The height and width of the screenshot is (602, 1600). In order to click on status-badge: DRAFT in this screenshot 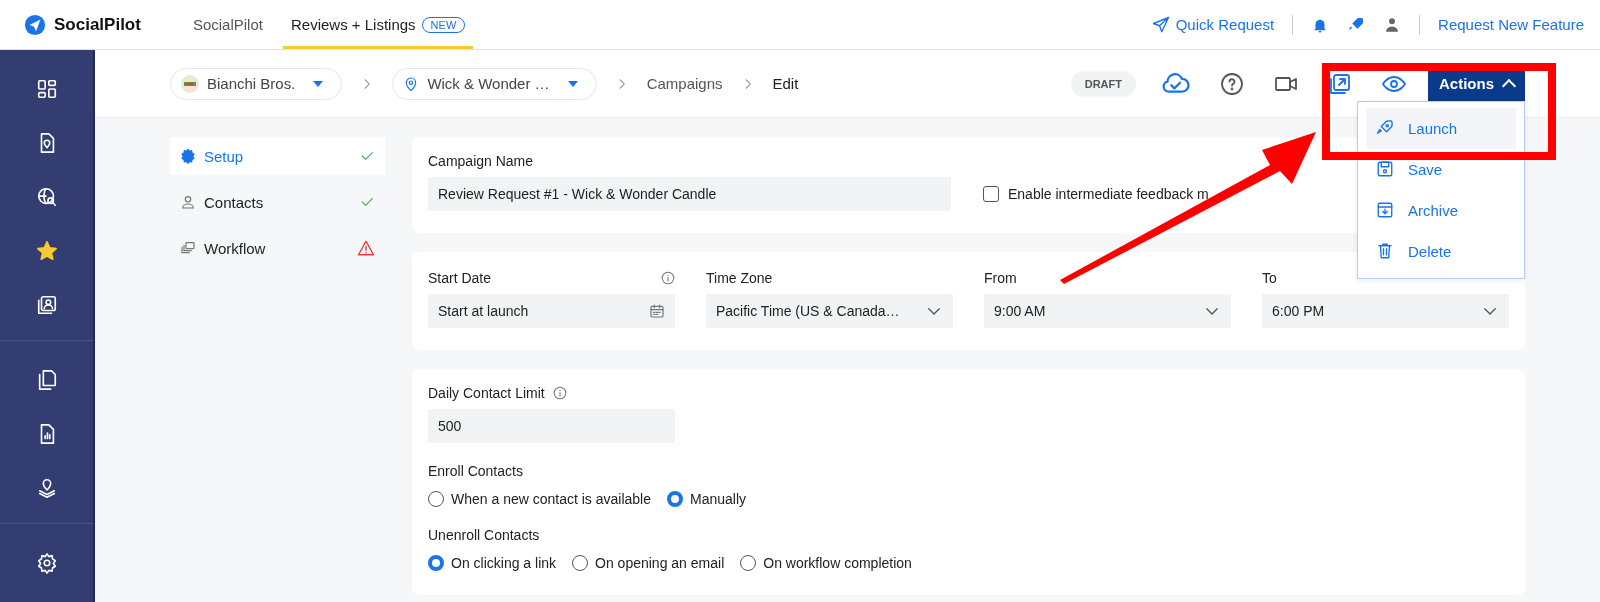, I will do `click(1103, 83)`.